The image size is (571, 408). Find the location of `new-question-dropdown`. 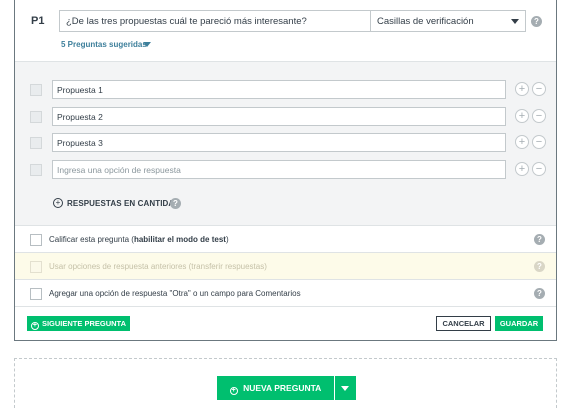

new-question-dropdown is located at coordinates (345, 388).